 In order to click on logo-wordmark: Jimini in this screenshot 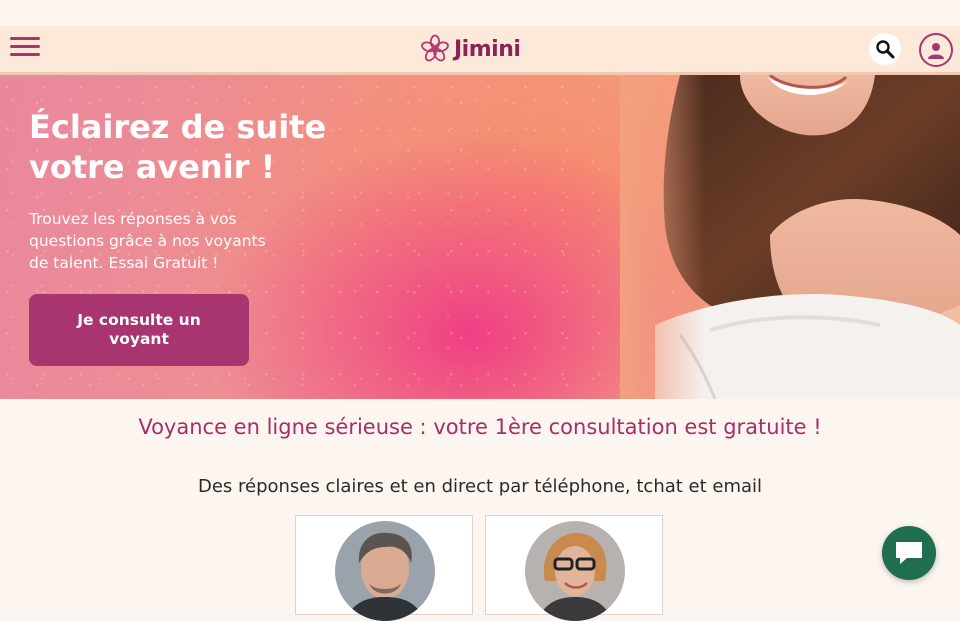, I will do `click(487, 49)`.